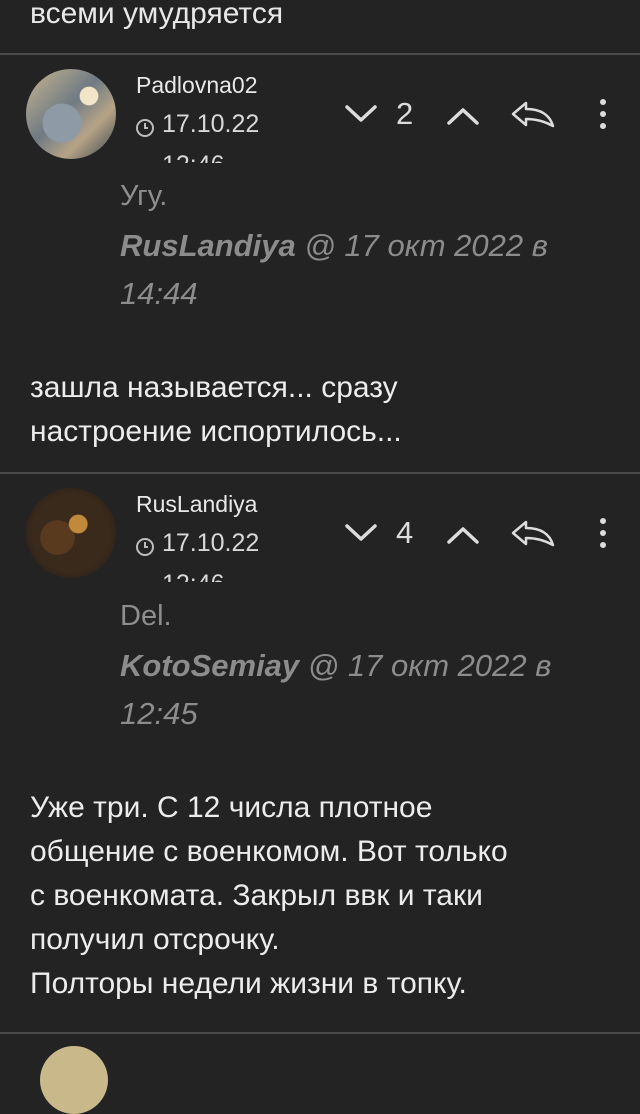  Describe the element at coordinates (269, 851) in the screenshot. I see `comment-body-line: общение с военкомом. Вот только` at that location.